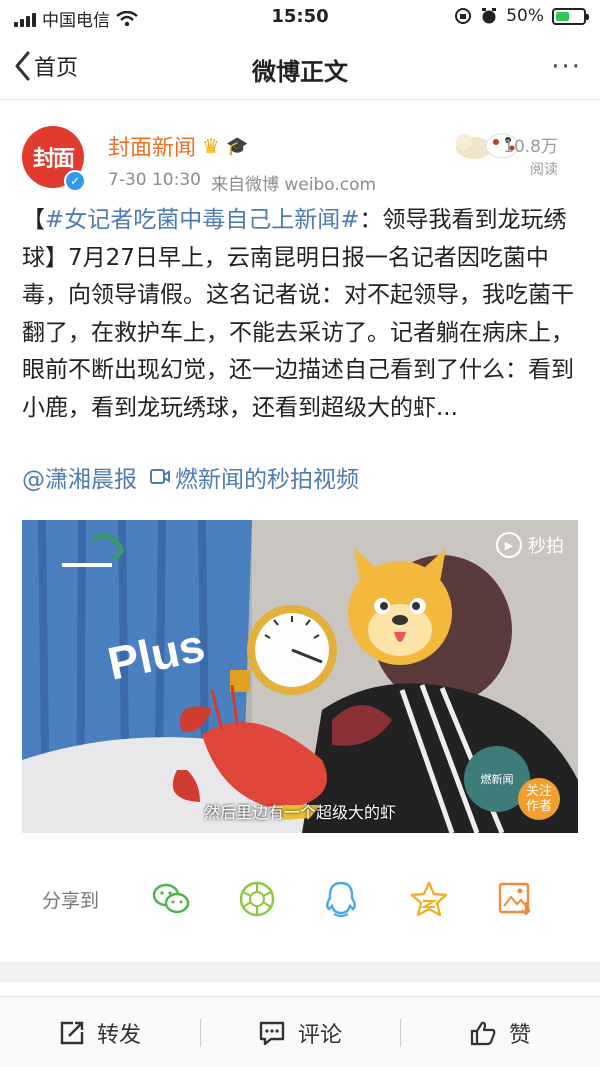 The height and width of the screenshot is (1067, 600). I want to click on comment-label: 评论, so click(319, 1035).